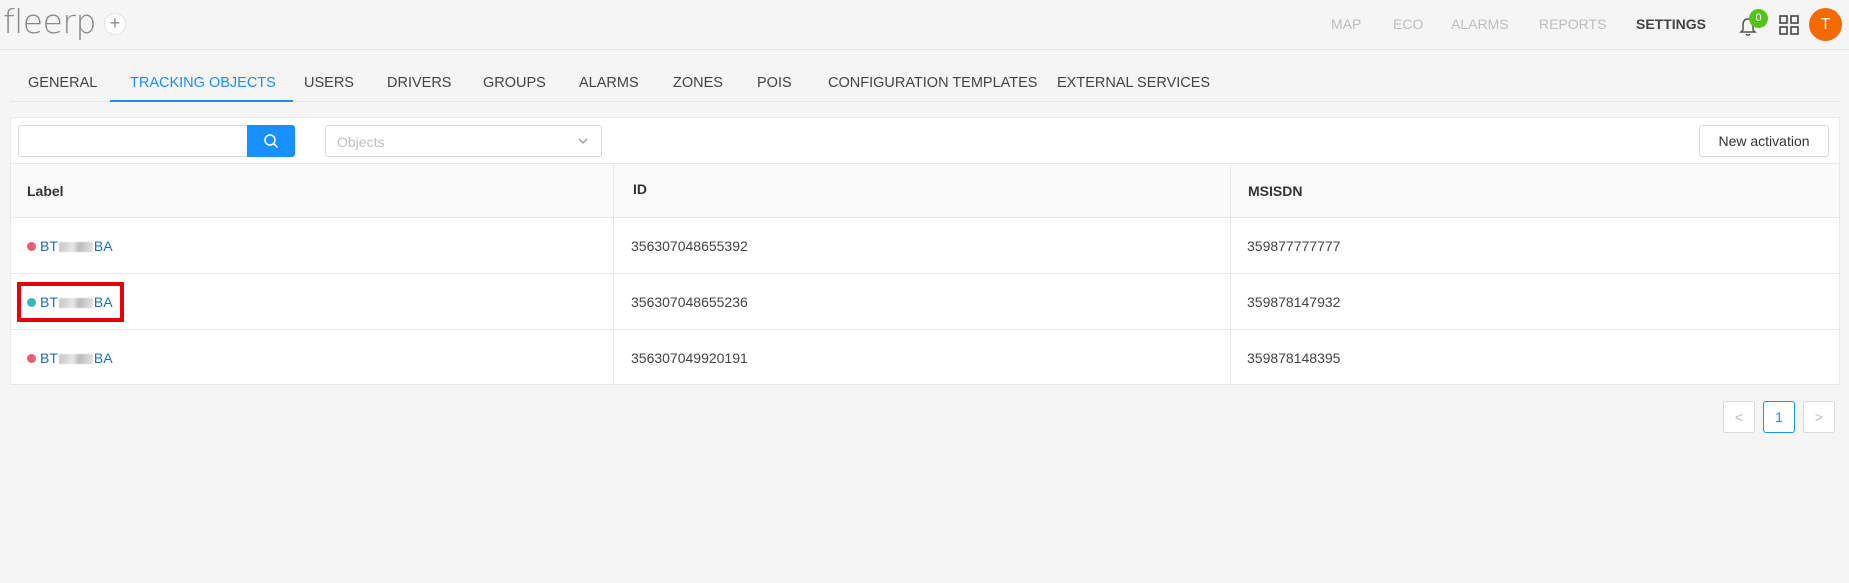  I want to click on table-header: Label ID MSISDN, so click(925, 190).